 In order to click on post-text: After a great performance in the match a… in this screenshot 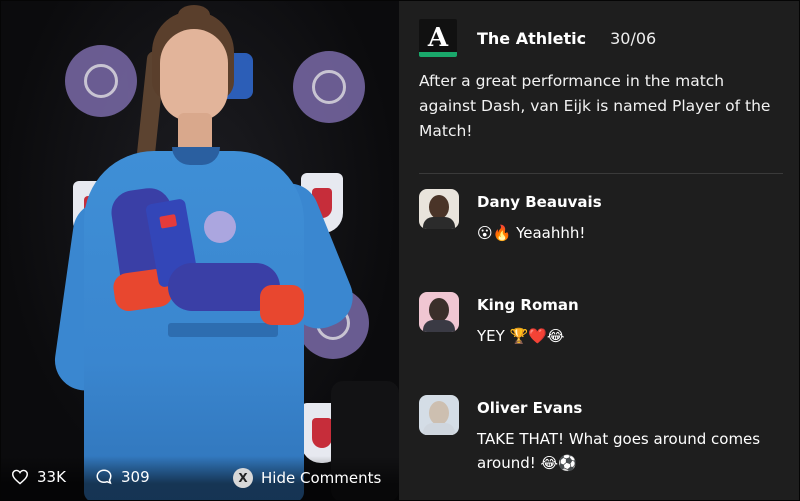, I will do `click(595, 106)`.